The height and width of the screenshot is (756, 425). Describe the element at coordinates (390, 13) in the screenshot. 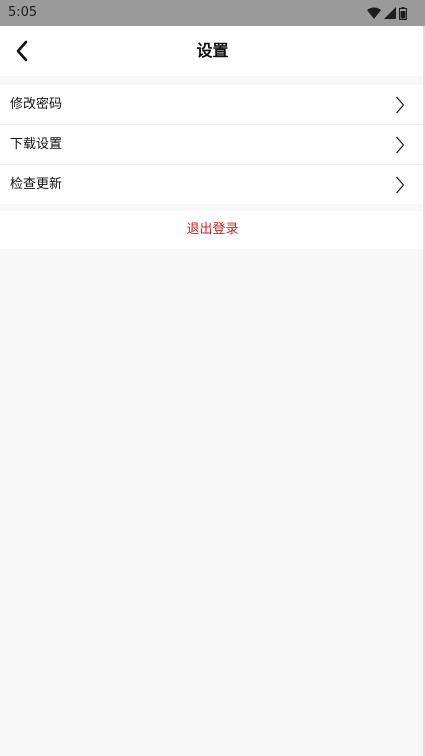

I see `cell-signal-icon` at that location.